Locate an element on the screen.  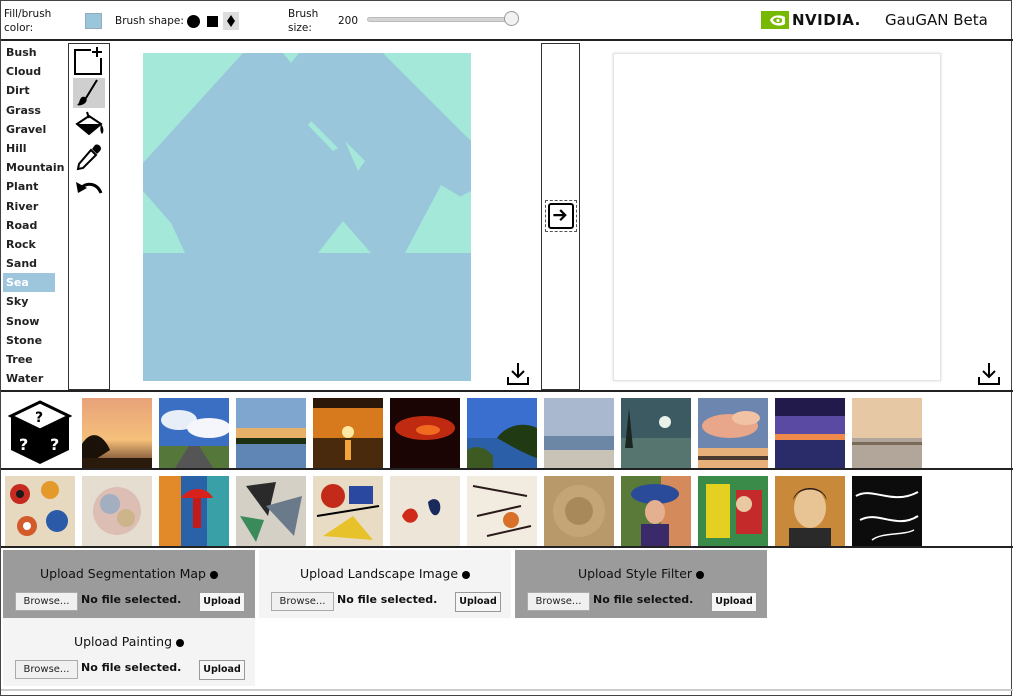
upload-landscape-button: Upload is located at coordinates (478, 602).